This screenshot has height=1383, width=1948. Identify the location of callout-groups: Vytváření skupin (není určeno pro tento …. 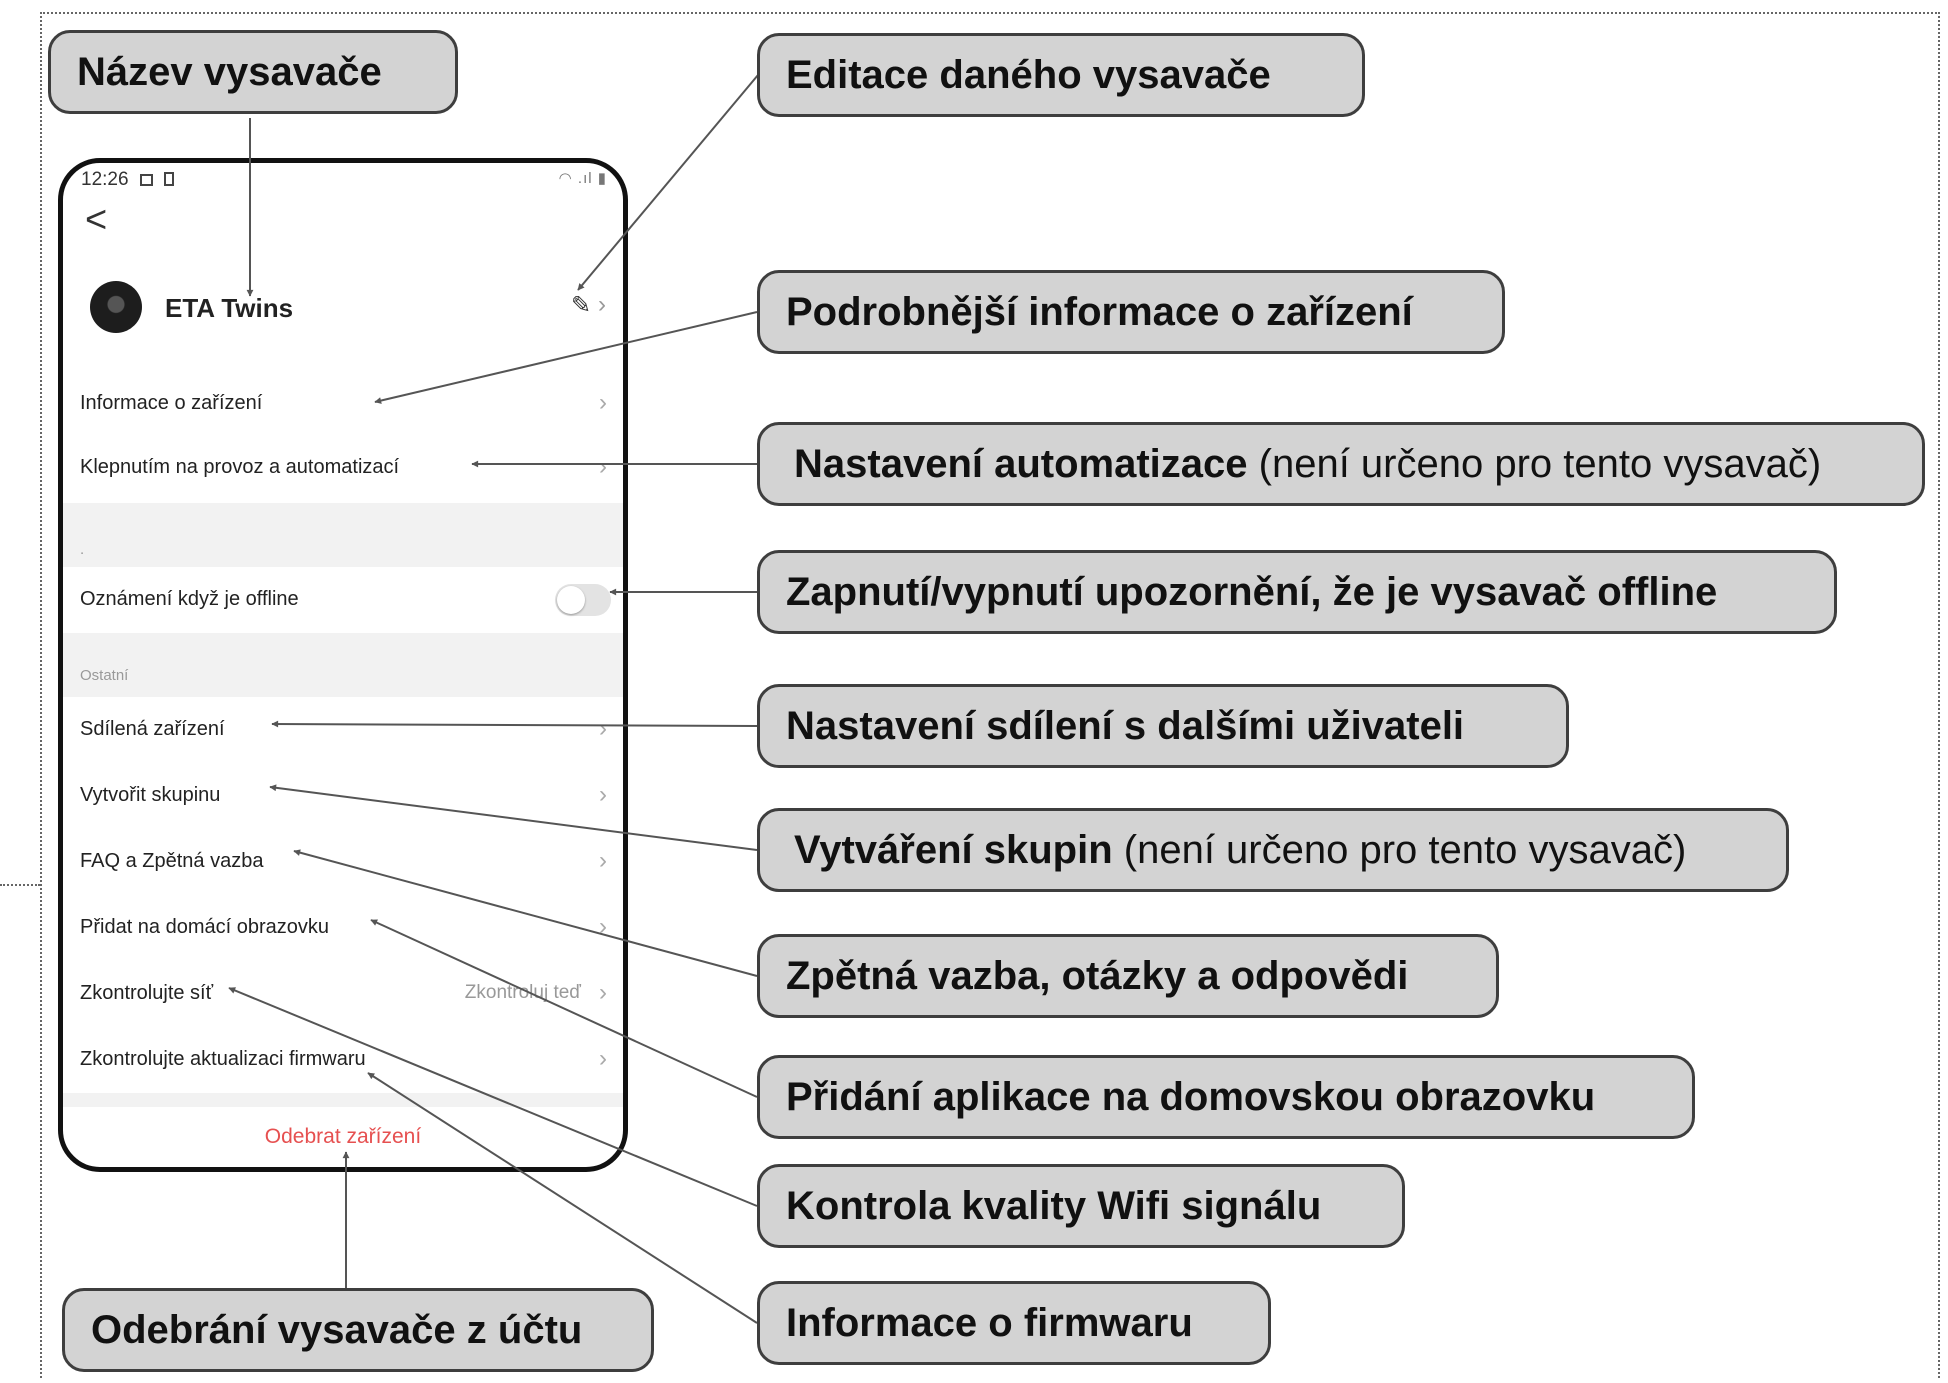
(1273, 850).